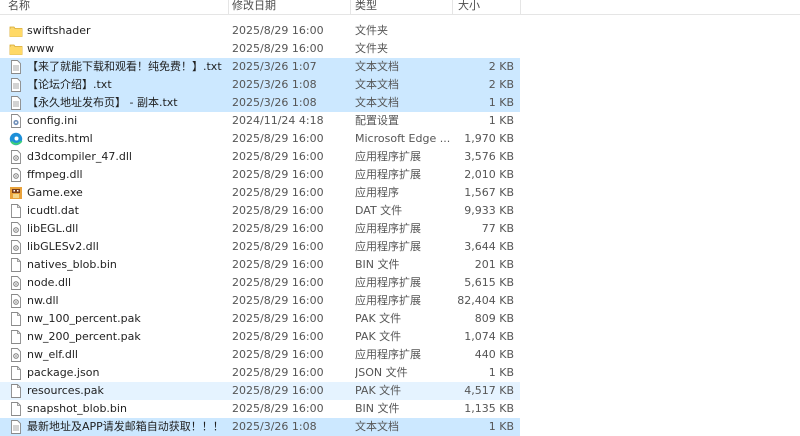  What do you see at coordinates (260, 49) in the screenshot?
I see `file-row: www 2025/8/29 16:00 文件夹` at bounding box center [260, 49].